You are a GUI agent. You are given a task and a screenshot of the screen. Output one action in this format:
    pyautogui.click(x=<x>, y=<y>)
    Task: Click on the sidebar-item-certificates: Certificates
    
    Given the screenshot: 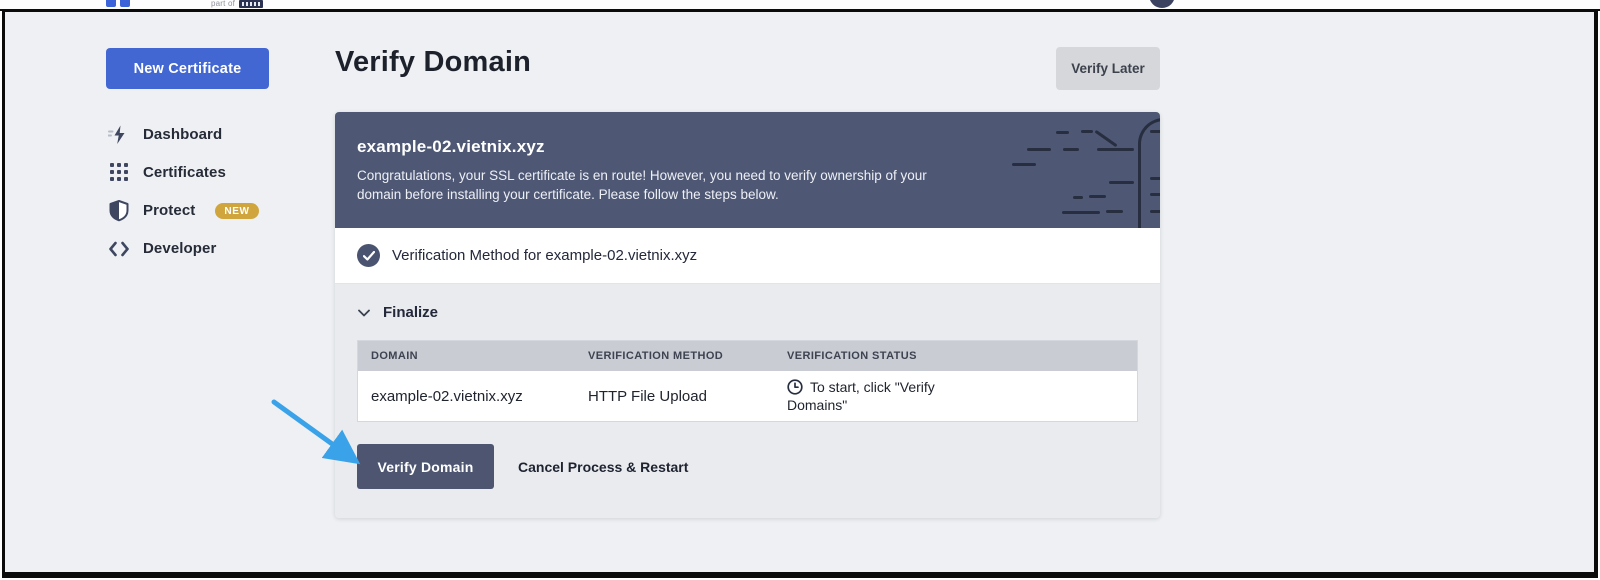 What is the action you would take?
    pyautogui.click(x=216, y=172)
    